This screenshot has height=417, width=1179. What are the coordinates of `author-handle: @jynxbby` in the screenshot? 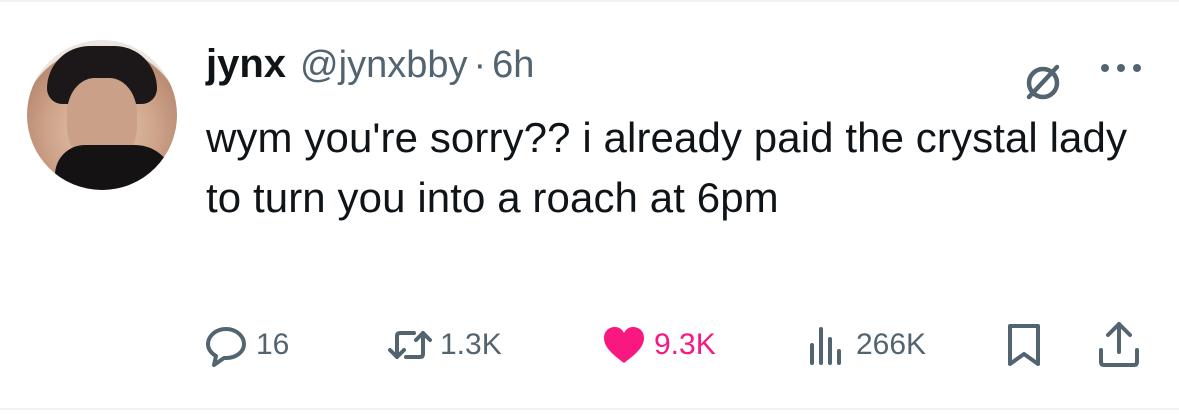 It's located at (383, 65).